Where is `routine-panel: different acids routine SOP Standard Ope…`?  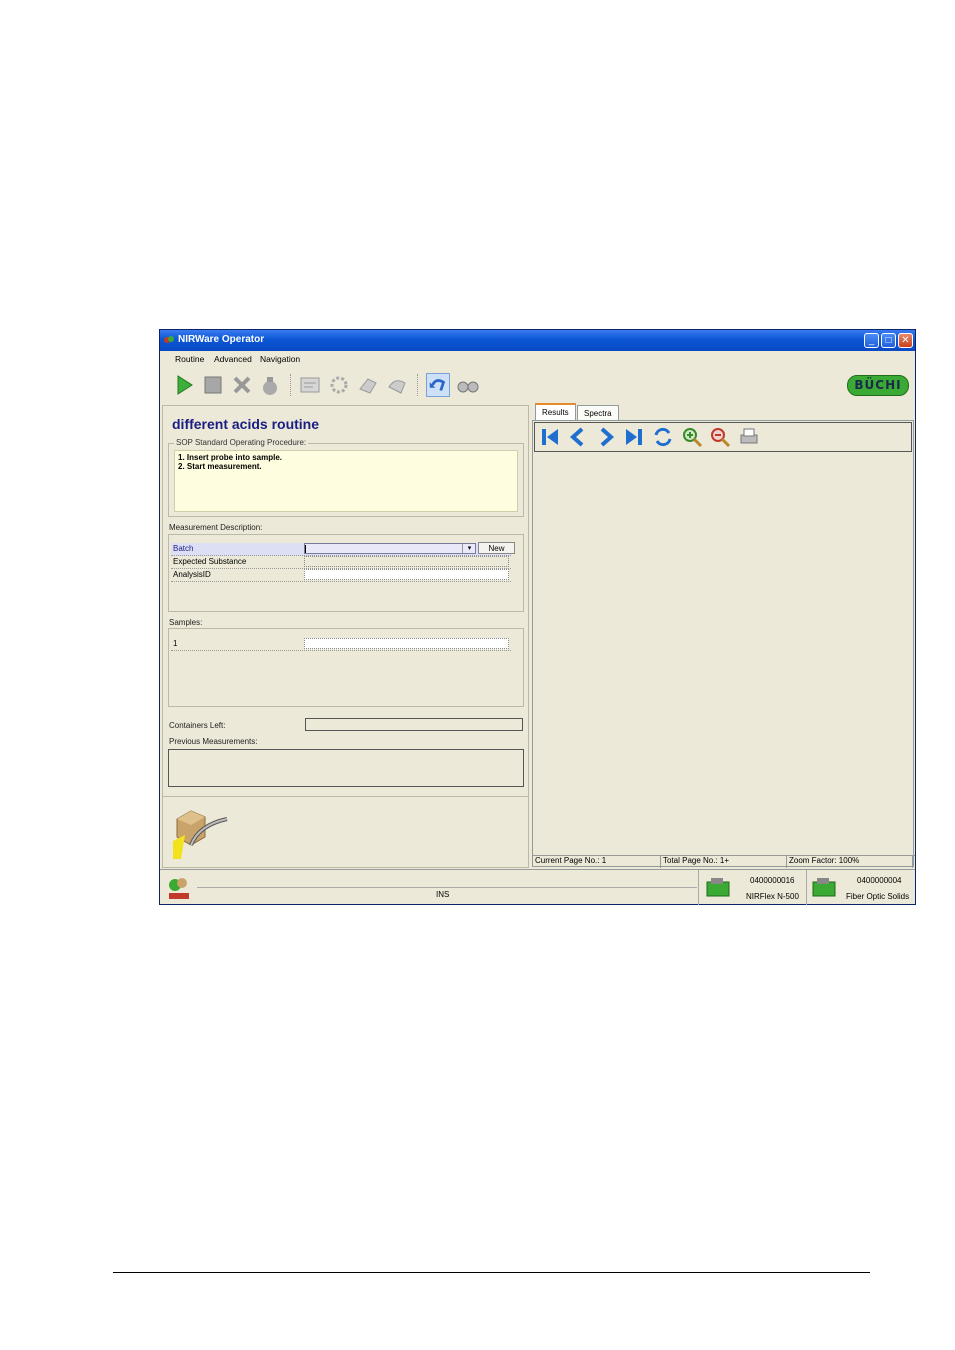 routine-panel: different acids routine SOP Standard Ope… is located at coordinates (345, 601).